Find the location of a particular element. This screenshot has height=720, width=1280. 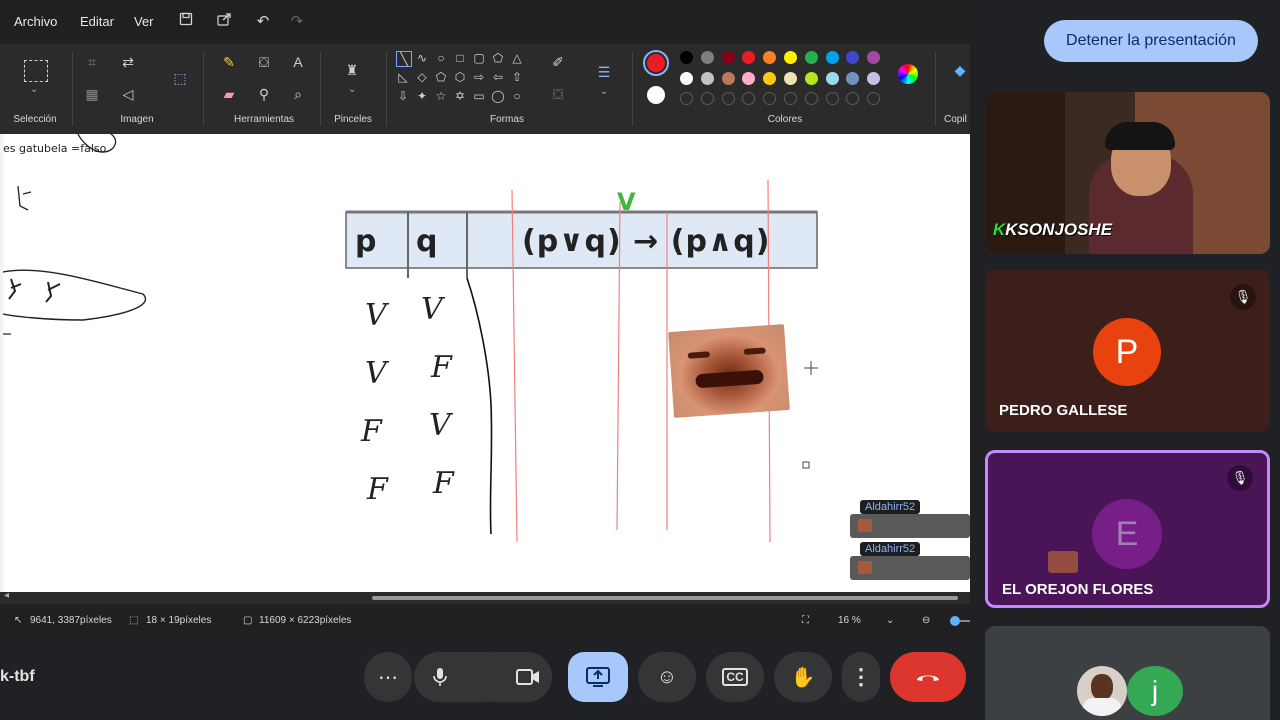

six-point-star-shape-icon: ✡ is located at coordinates (460, 96).